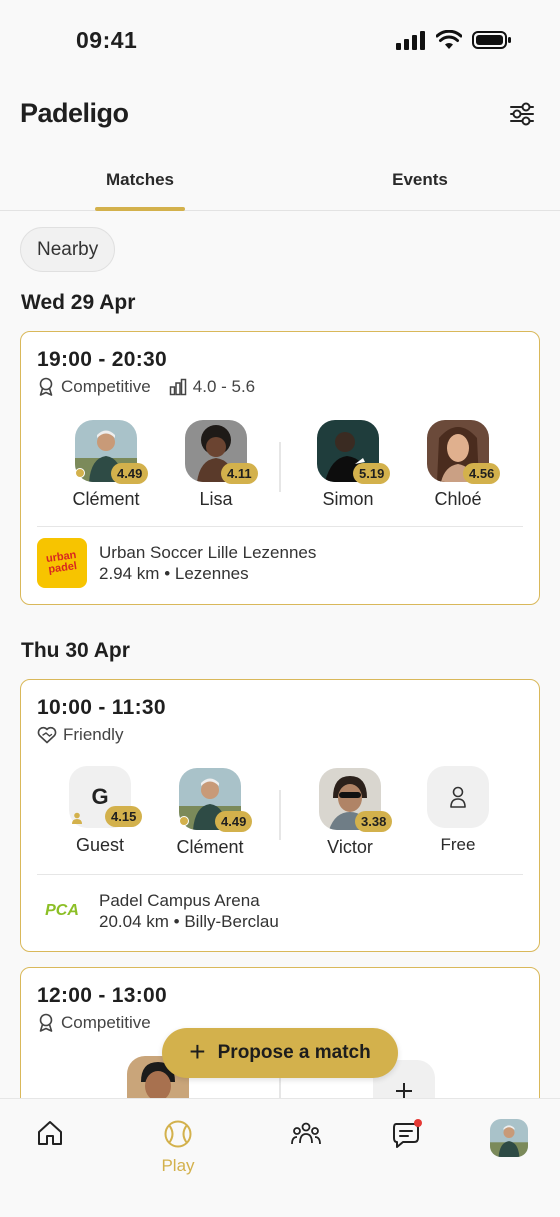  I want to click on venue-name: Padel Campus Arena, so click(179, 900).